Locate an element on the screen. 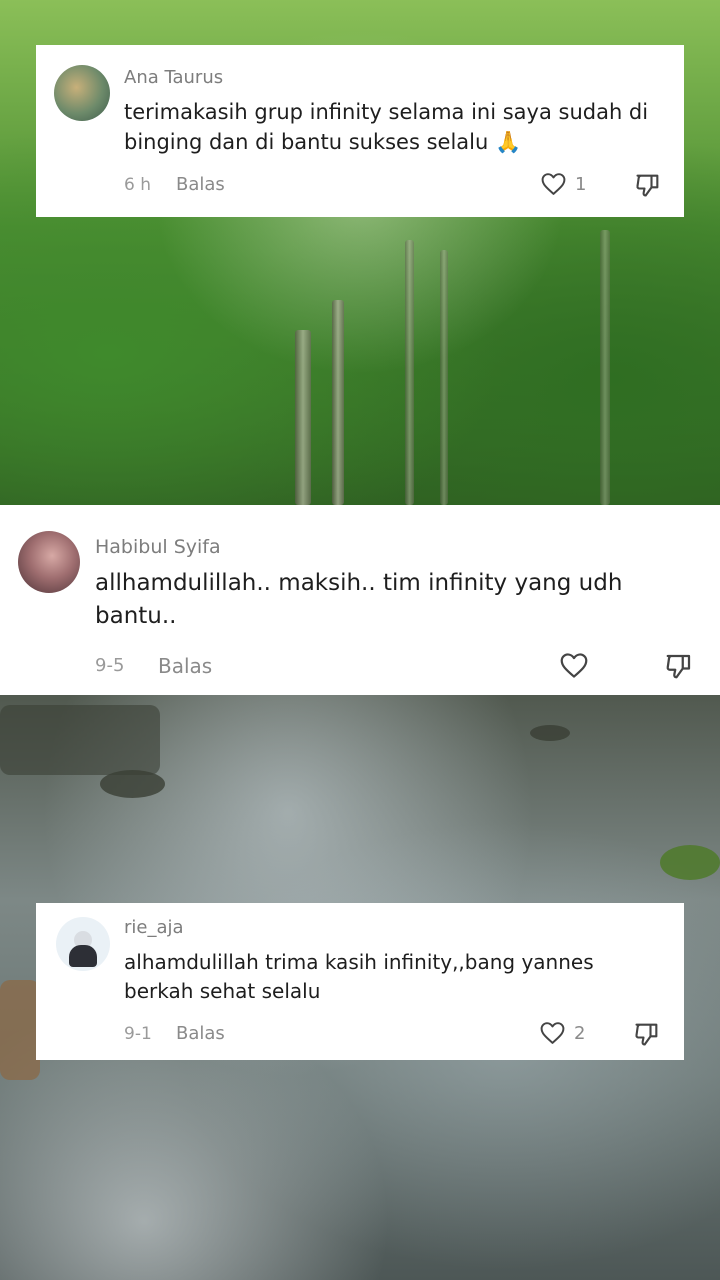 The width and height of the screenshot is (720, 1280). like-button is located at coordinates (578, 665).